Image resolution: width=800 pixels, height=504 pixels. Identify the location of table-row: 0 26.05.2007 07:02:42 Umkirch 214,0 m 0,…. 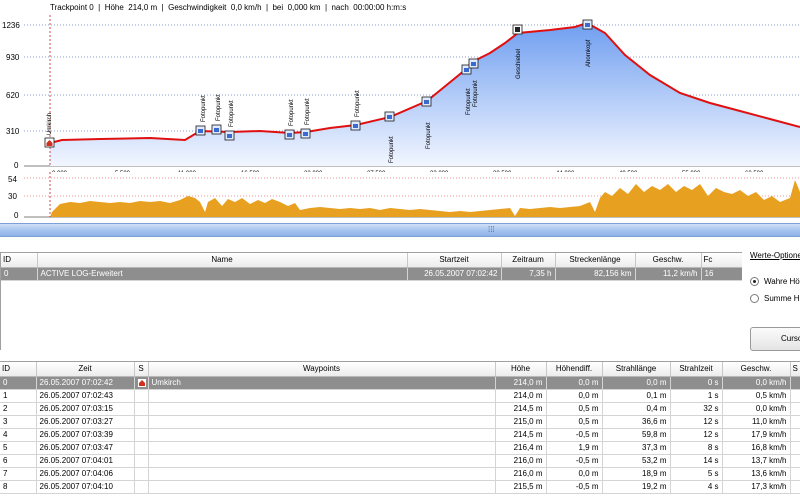
(400, 383).